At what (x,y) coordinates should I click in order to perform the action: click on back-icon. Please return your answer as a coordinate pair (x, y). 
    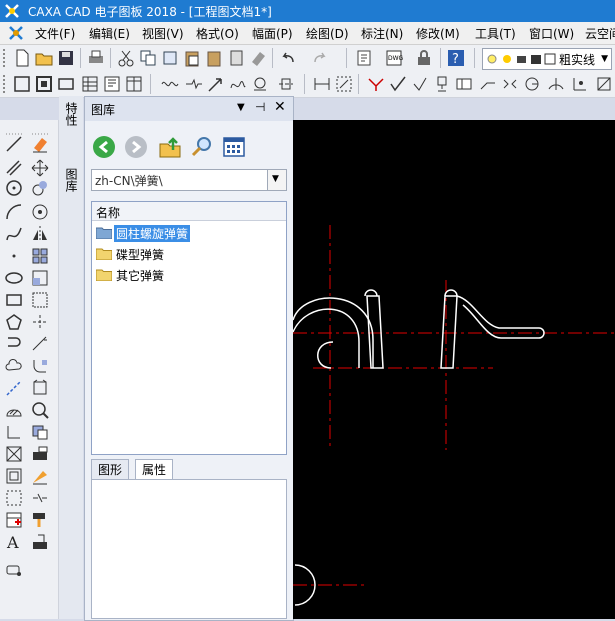
    Looking at the image, I should click on (104, 147).